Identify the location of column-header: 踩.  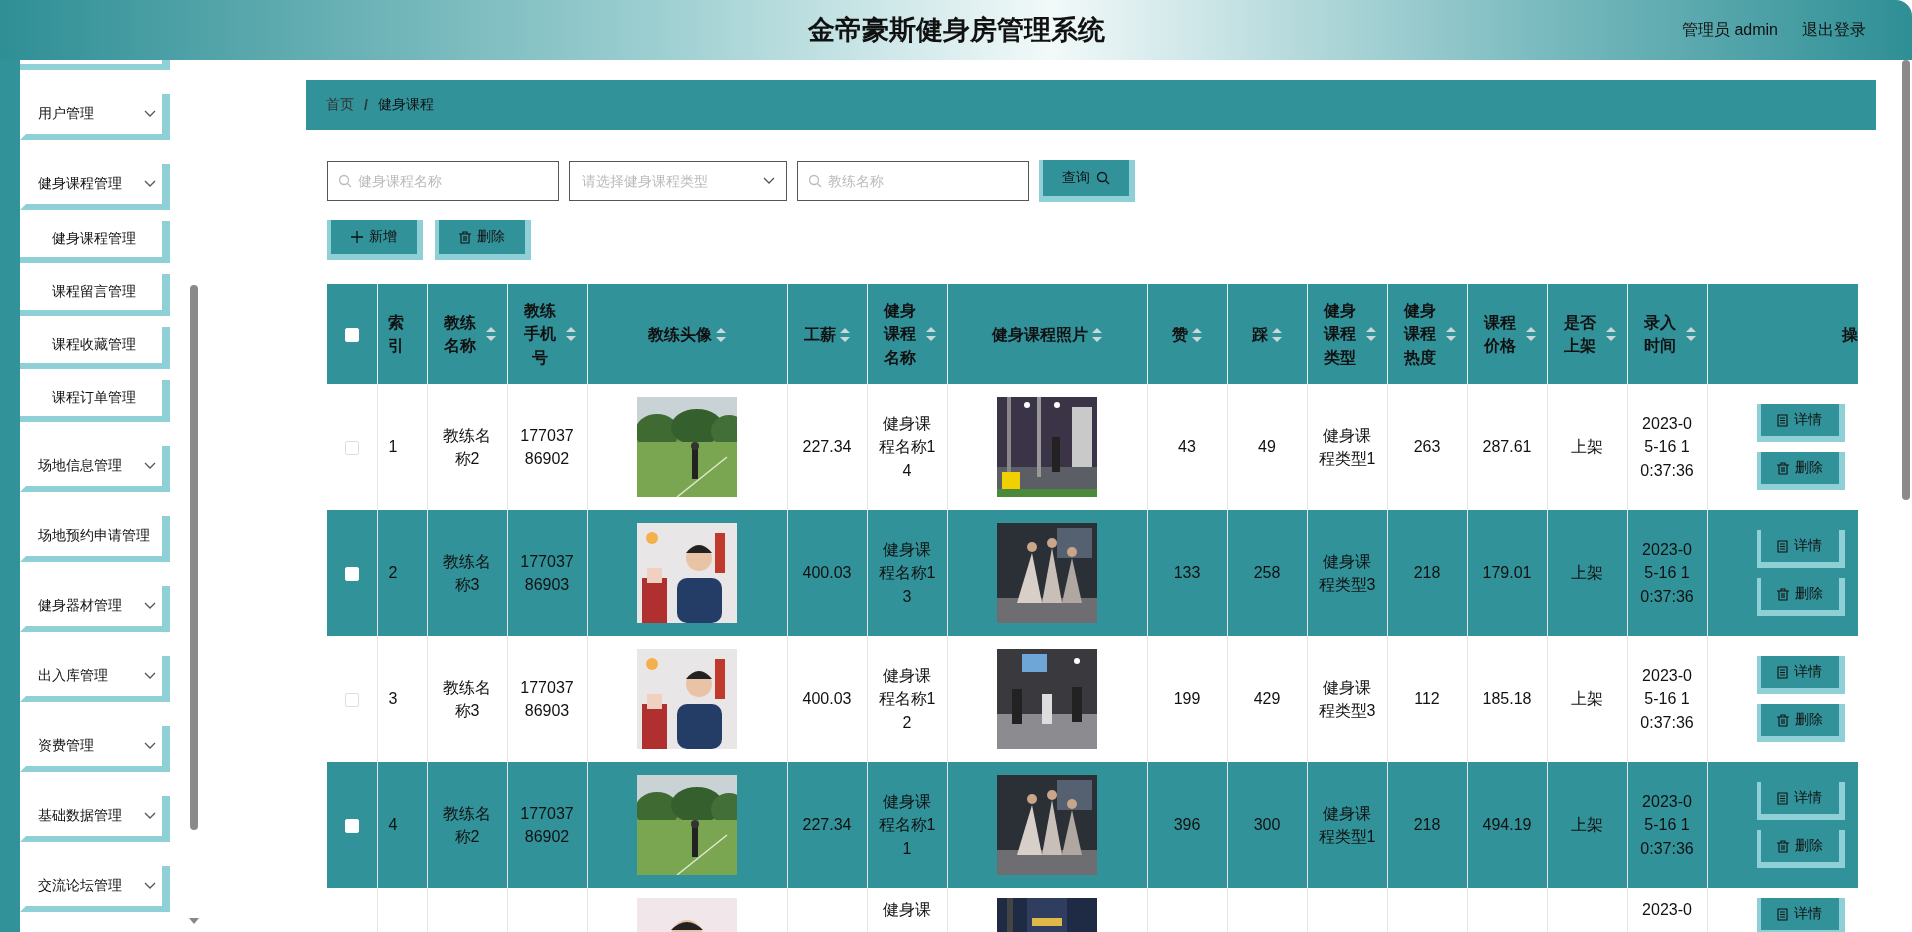
(1267, 334).